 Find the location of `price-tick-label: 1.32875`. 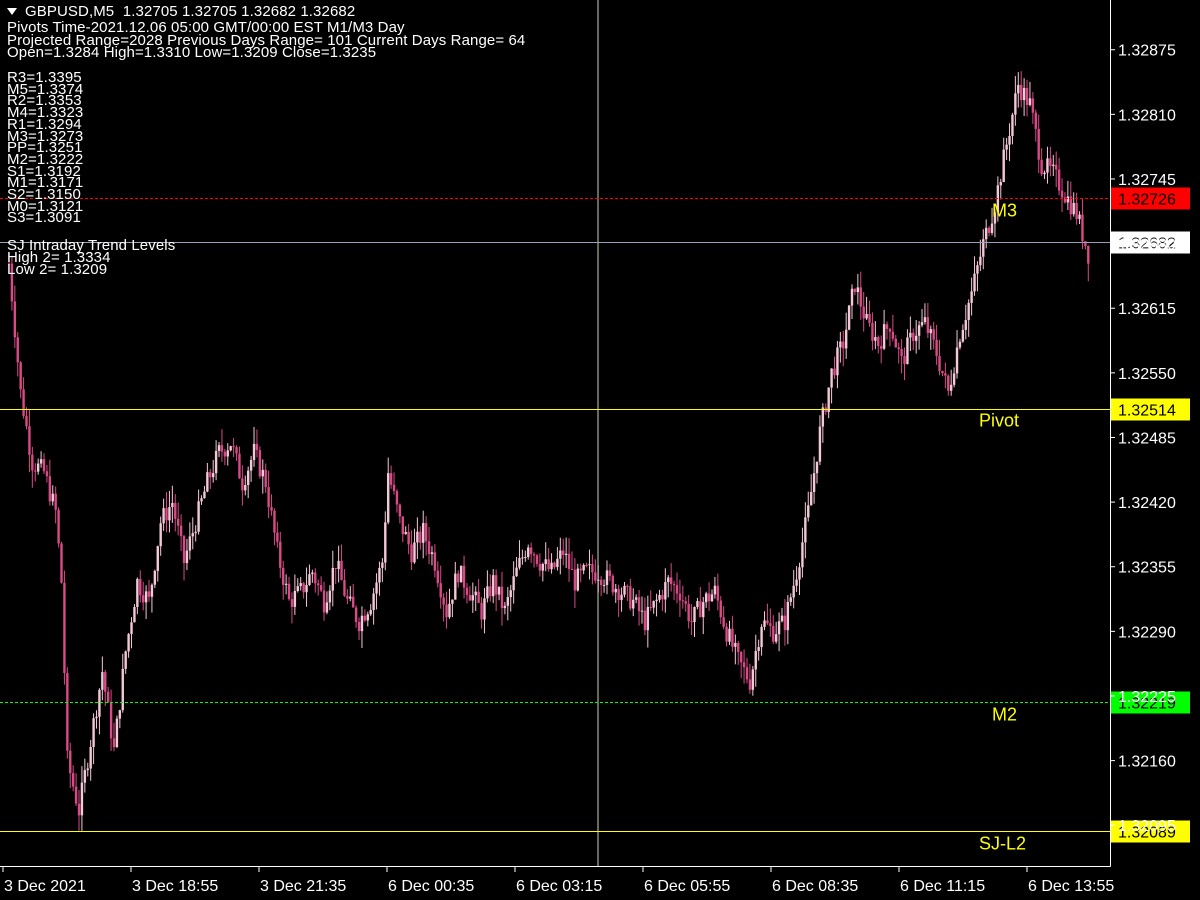

price-tick-label: 1.32875 is located at coordinates (1147, 51).